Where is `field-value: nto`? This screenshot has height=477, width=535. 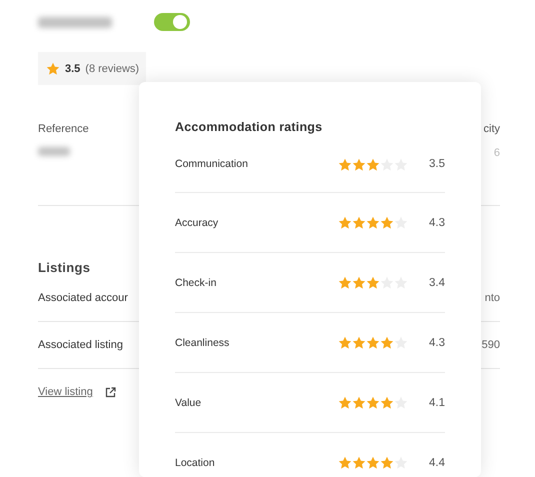 field-value: nto is located at coordinates (492, 298).